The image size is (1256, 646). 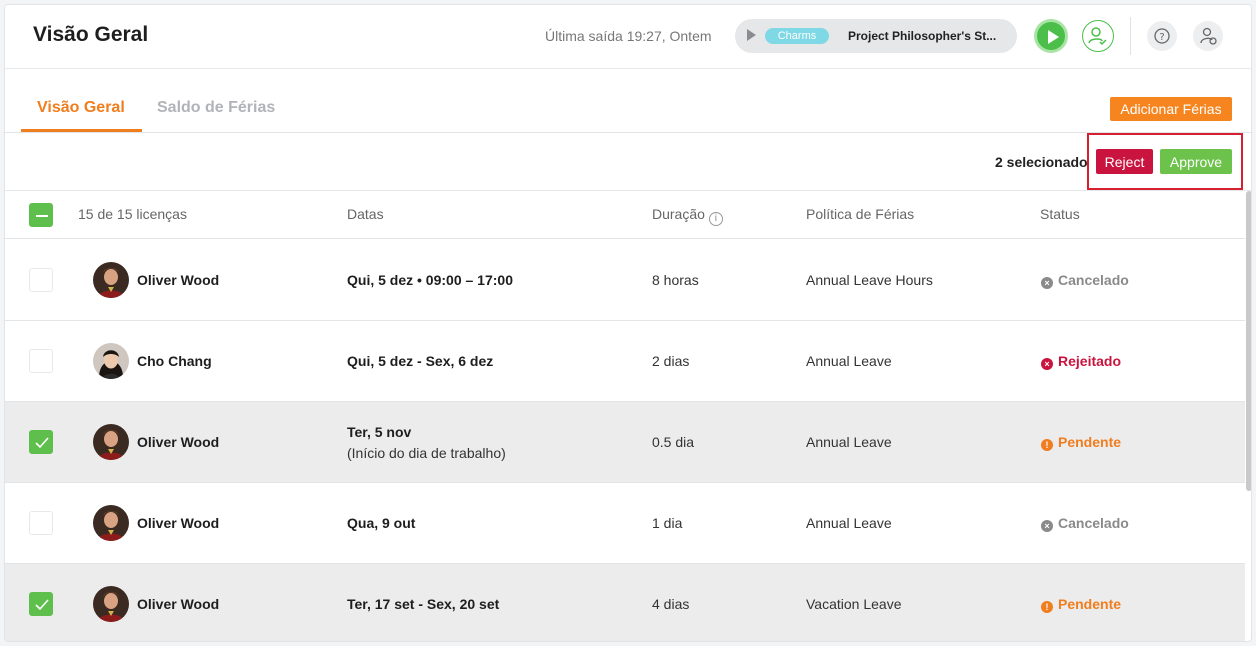 I want to click on add-leave-button: Adicionar Férias, so click(x=1171, y=109).